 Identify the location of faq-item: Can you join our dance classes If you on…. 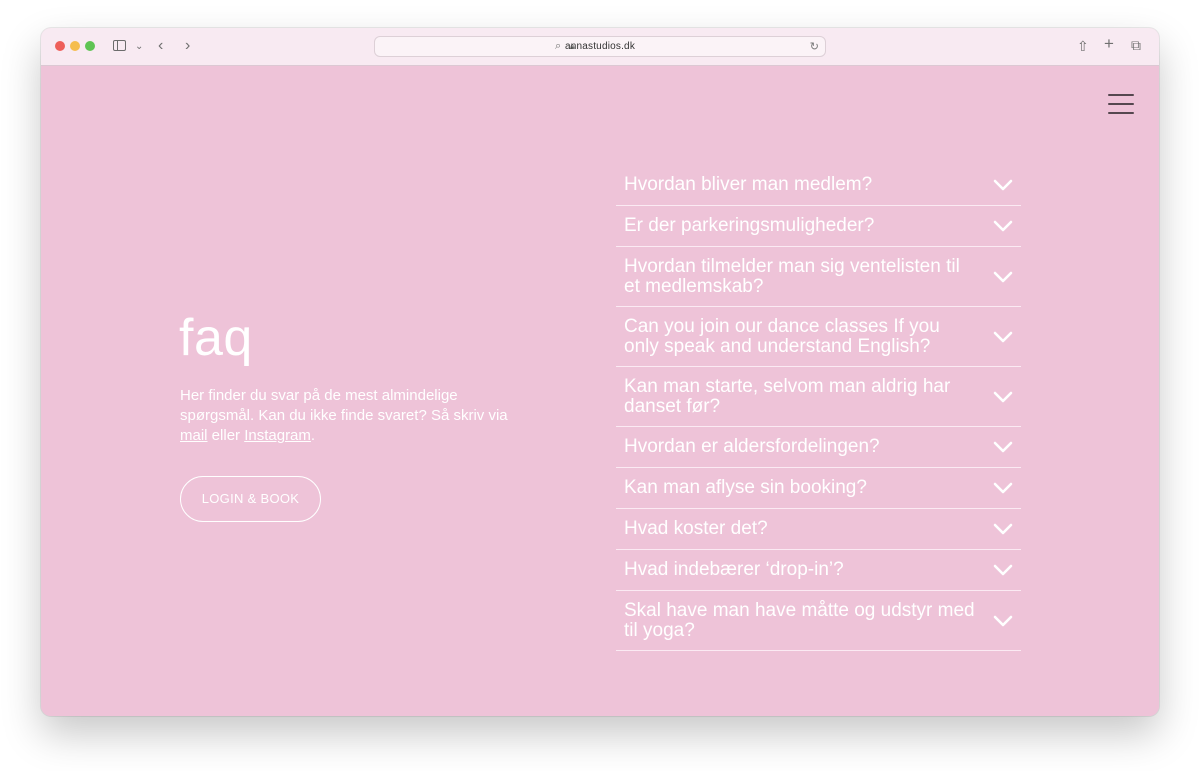
(818, 337).